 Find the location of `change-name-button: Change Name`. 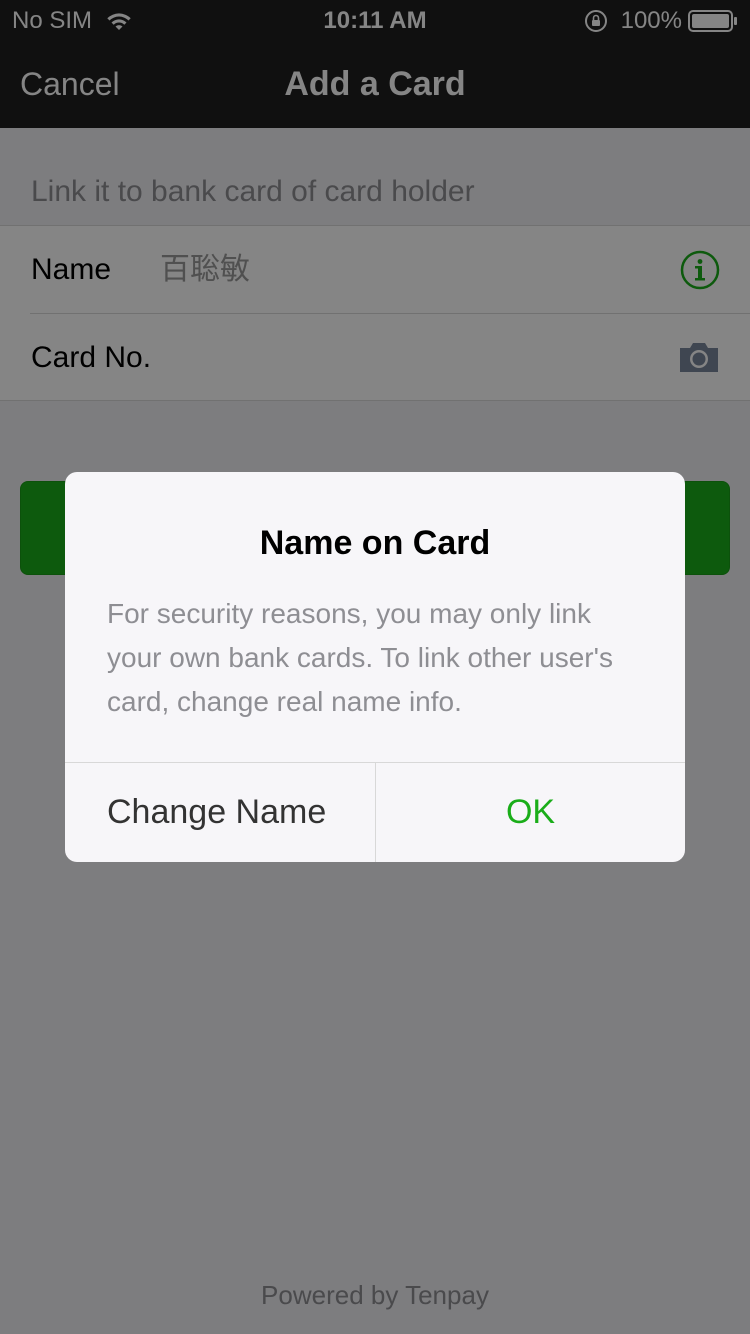

change-name-button: Change Name is located at coordinates (220, 812).